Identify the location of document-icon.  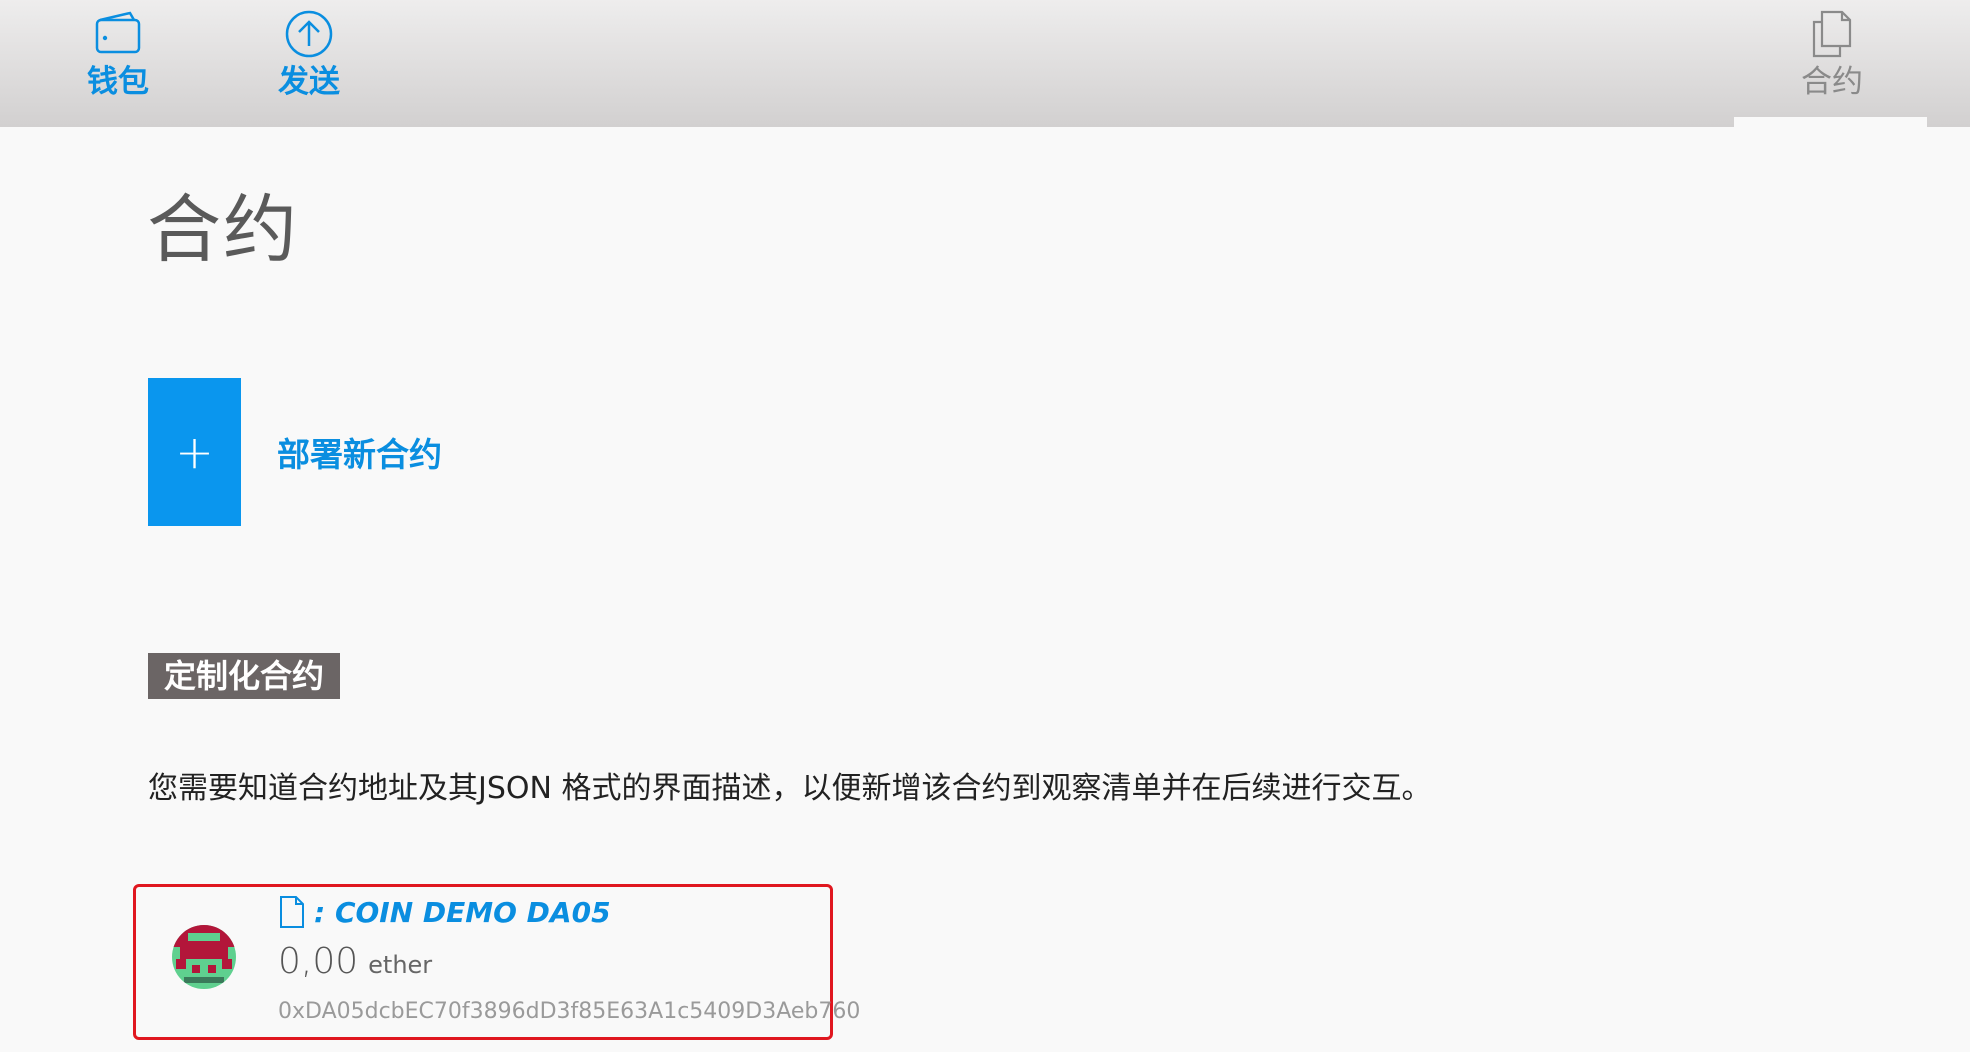
(292, 912).